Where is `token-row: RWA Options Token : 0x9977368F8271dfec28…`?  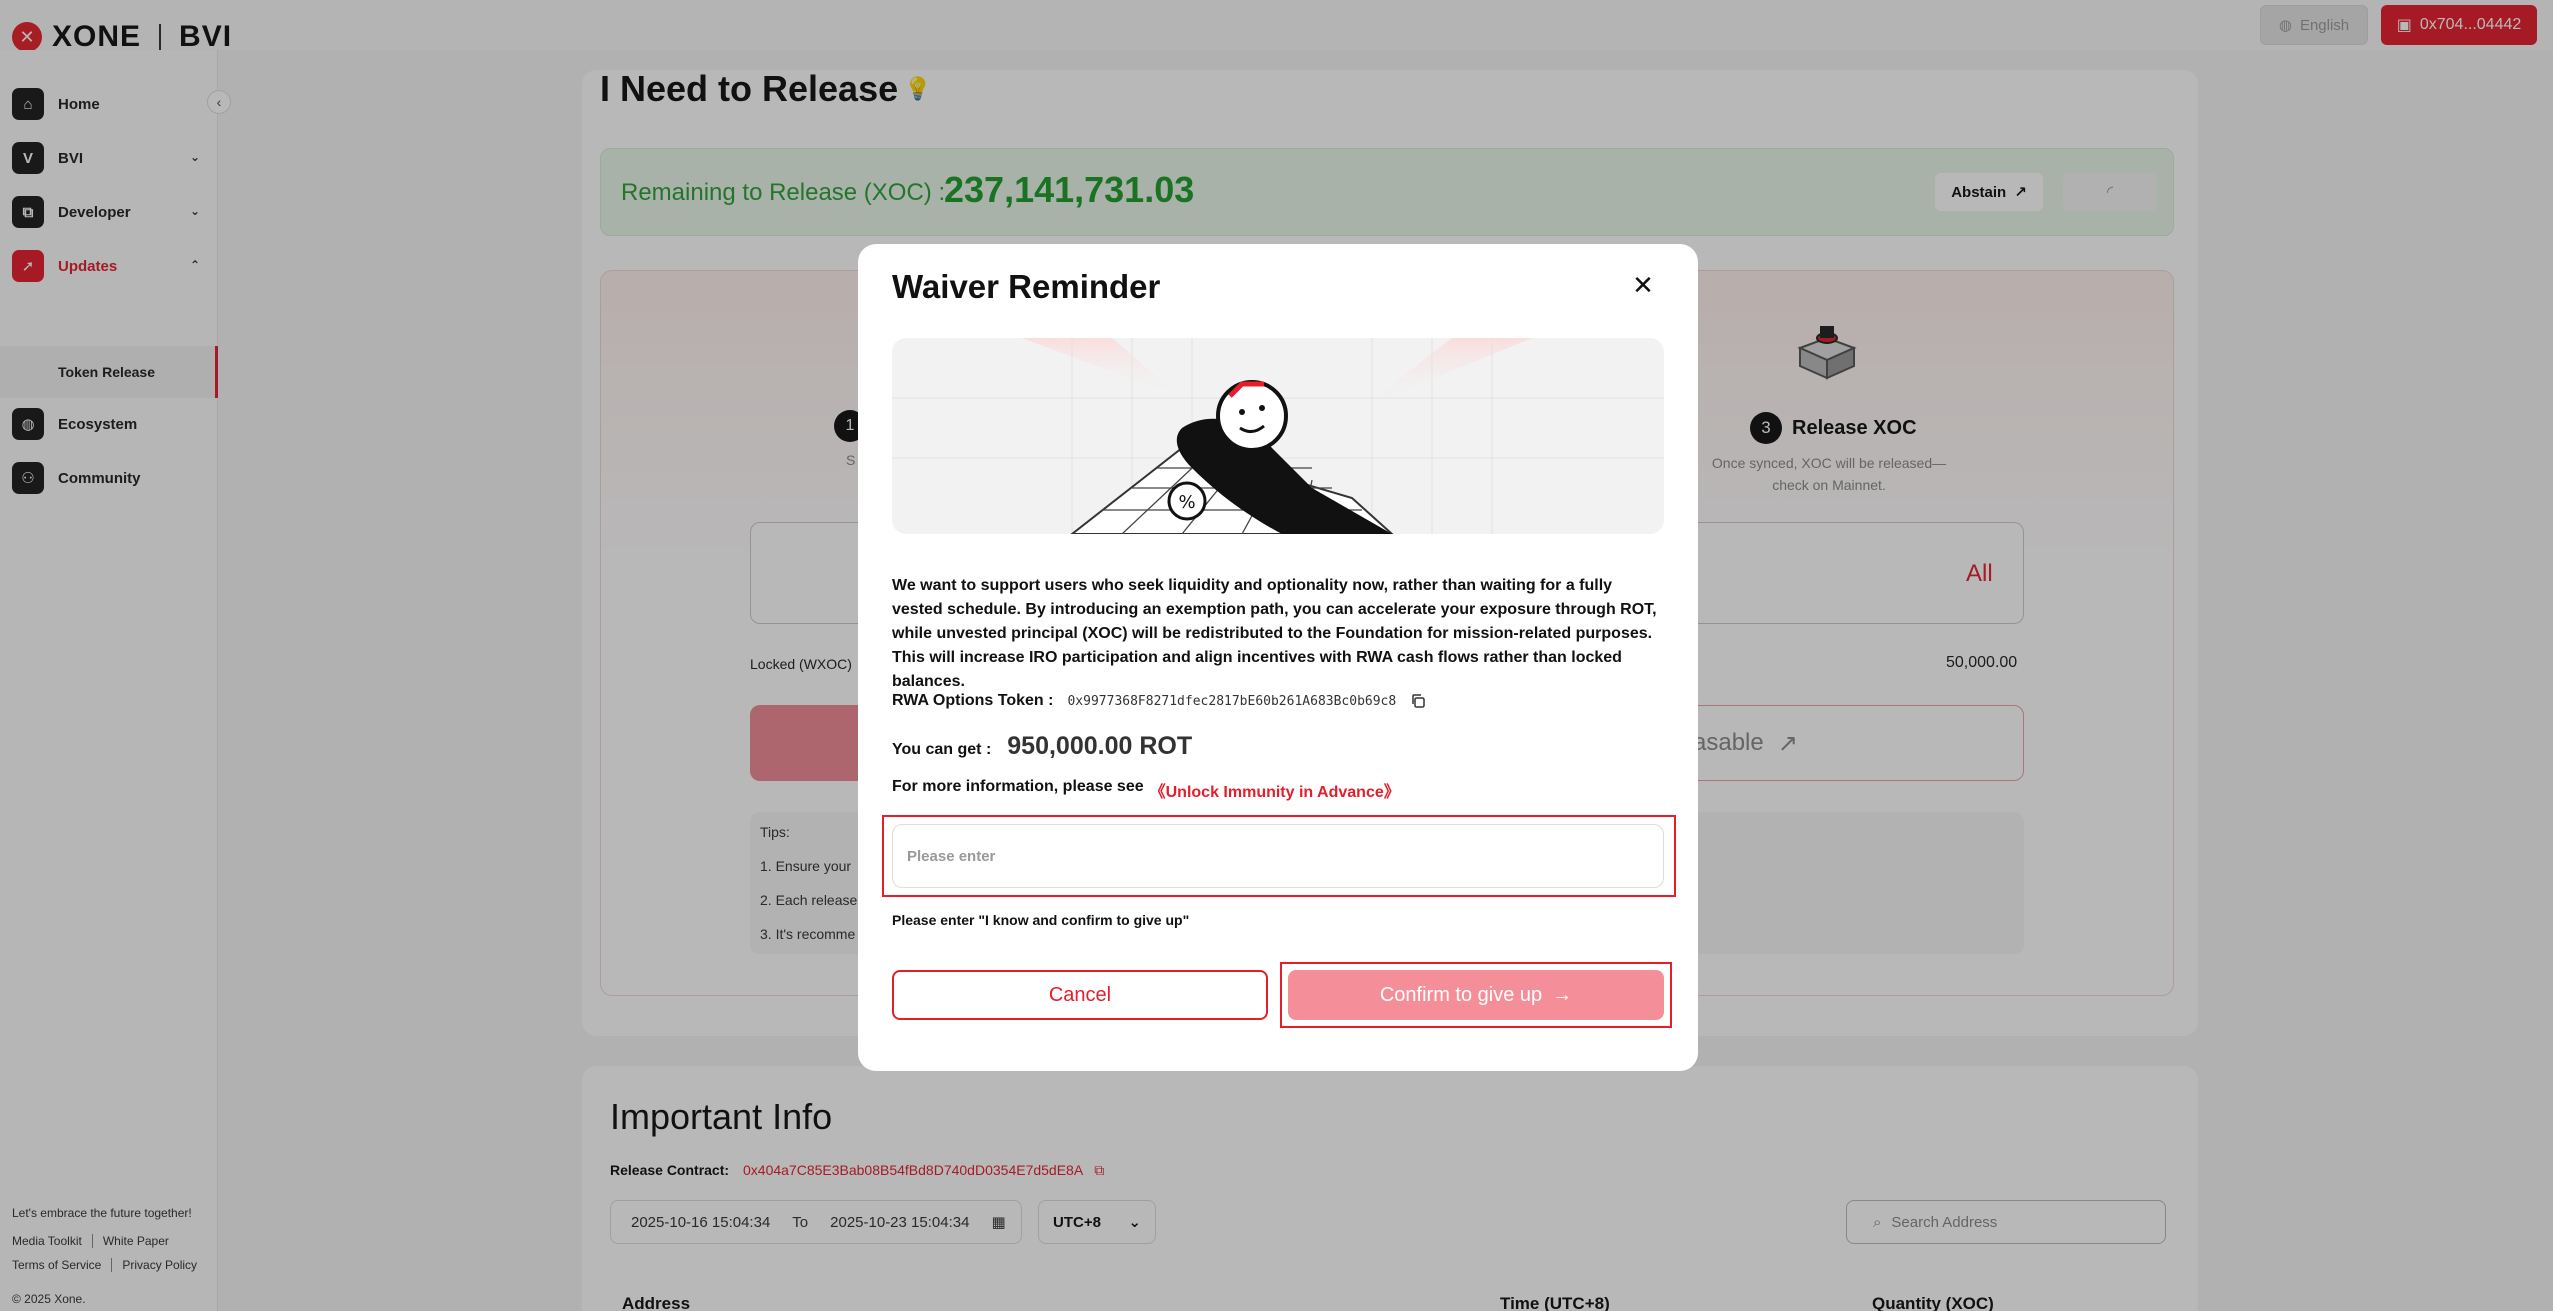
token-row: RWA Options Token : 0x9977368F8271dfec28… is located at coordinates (1159, 701).